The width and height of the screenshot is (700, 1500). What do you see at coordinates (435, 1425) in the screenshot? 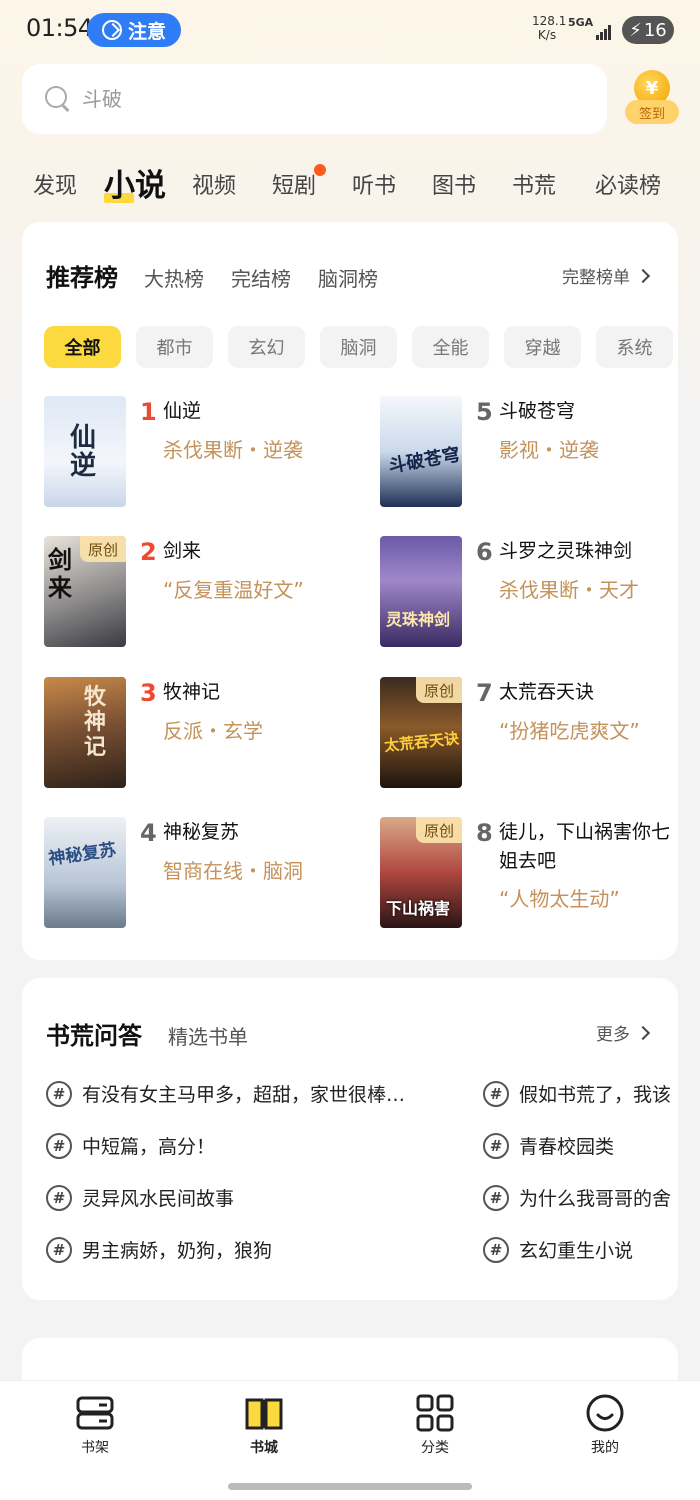
I see `nav-category: 分类` at bounding box center [435, 1425].